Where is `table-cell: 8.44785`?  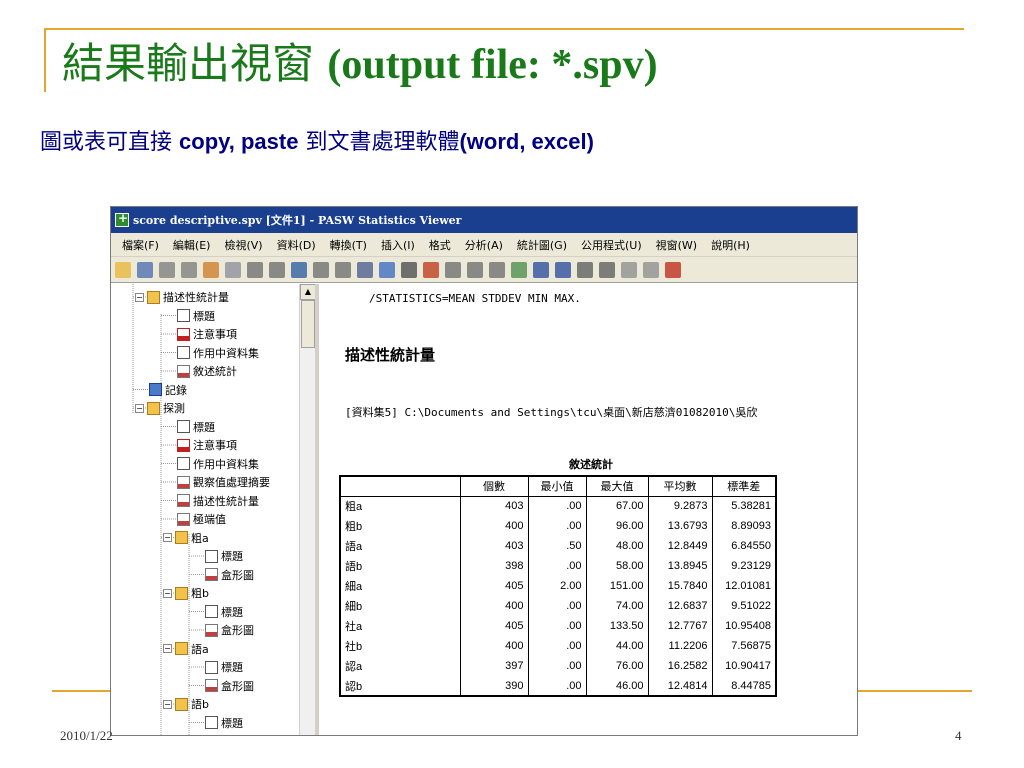
table-cell: 8.44785 is located at coordinates (743, 686).